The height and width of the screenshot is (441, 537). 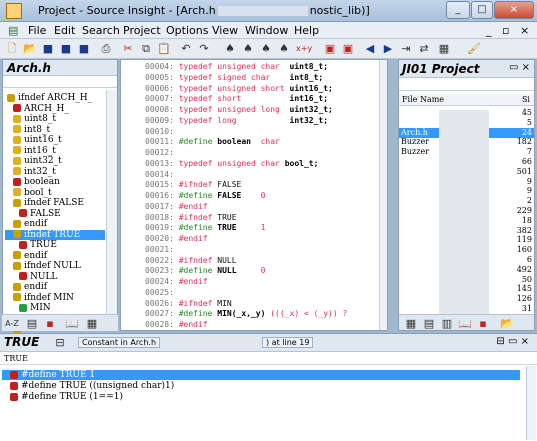 What do you see at coordinates (411, 323) in the screenshot?
I see `project-files-icon: ▦` at bounding box center [411, 323].